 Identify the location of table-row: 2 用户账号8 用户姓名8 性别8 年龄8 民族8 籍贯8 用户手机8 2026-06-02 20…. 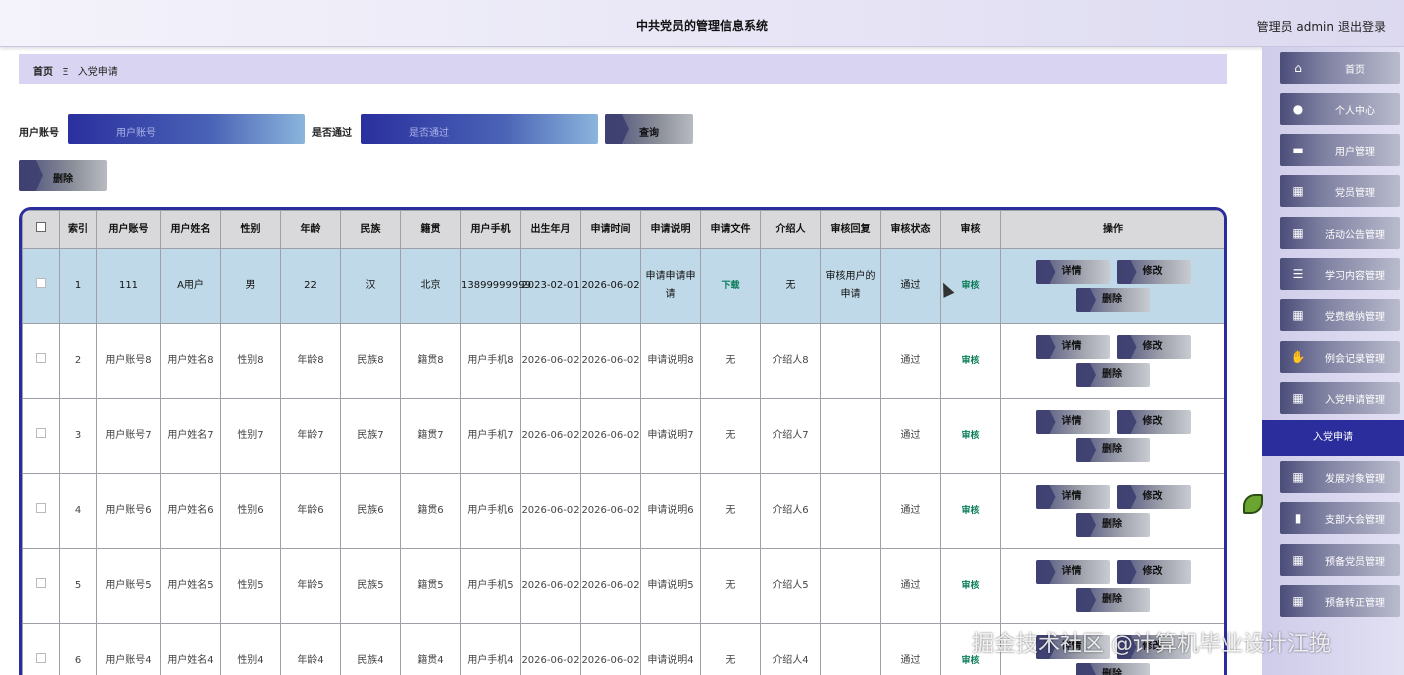
(623, 361).